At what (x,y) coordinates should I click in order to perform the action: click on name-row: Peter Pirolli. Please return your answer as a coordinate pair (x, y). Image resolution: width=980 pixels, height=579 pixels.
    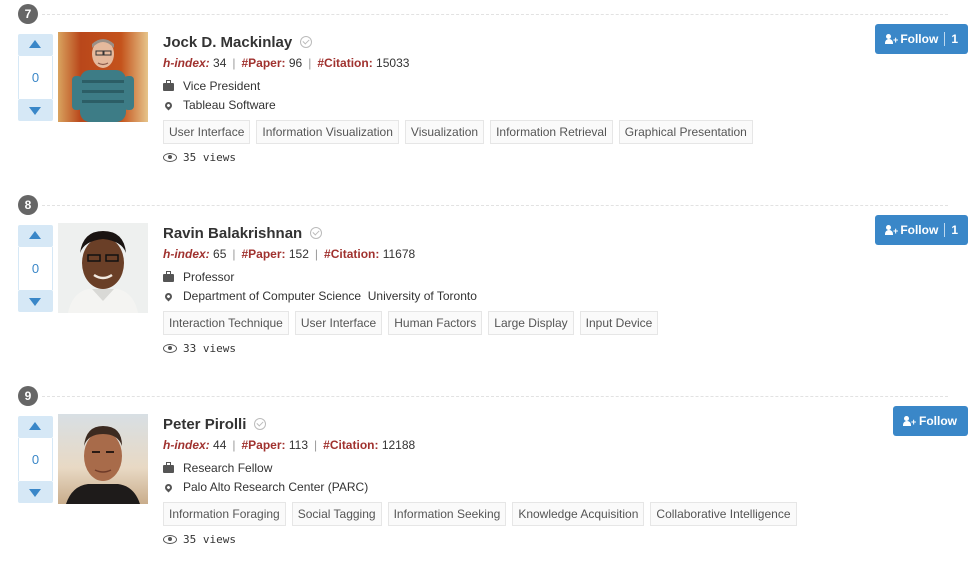
    Looking at the image, I should click on (215, 424).